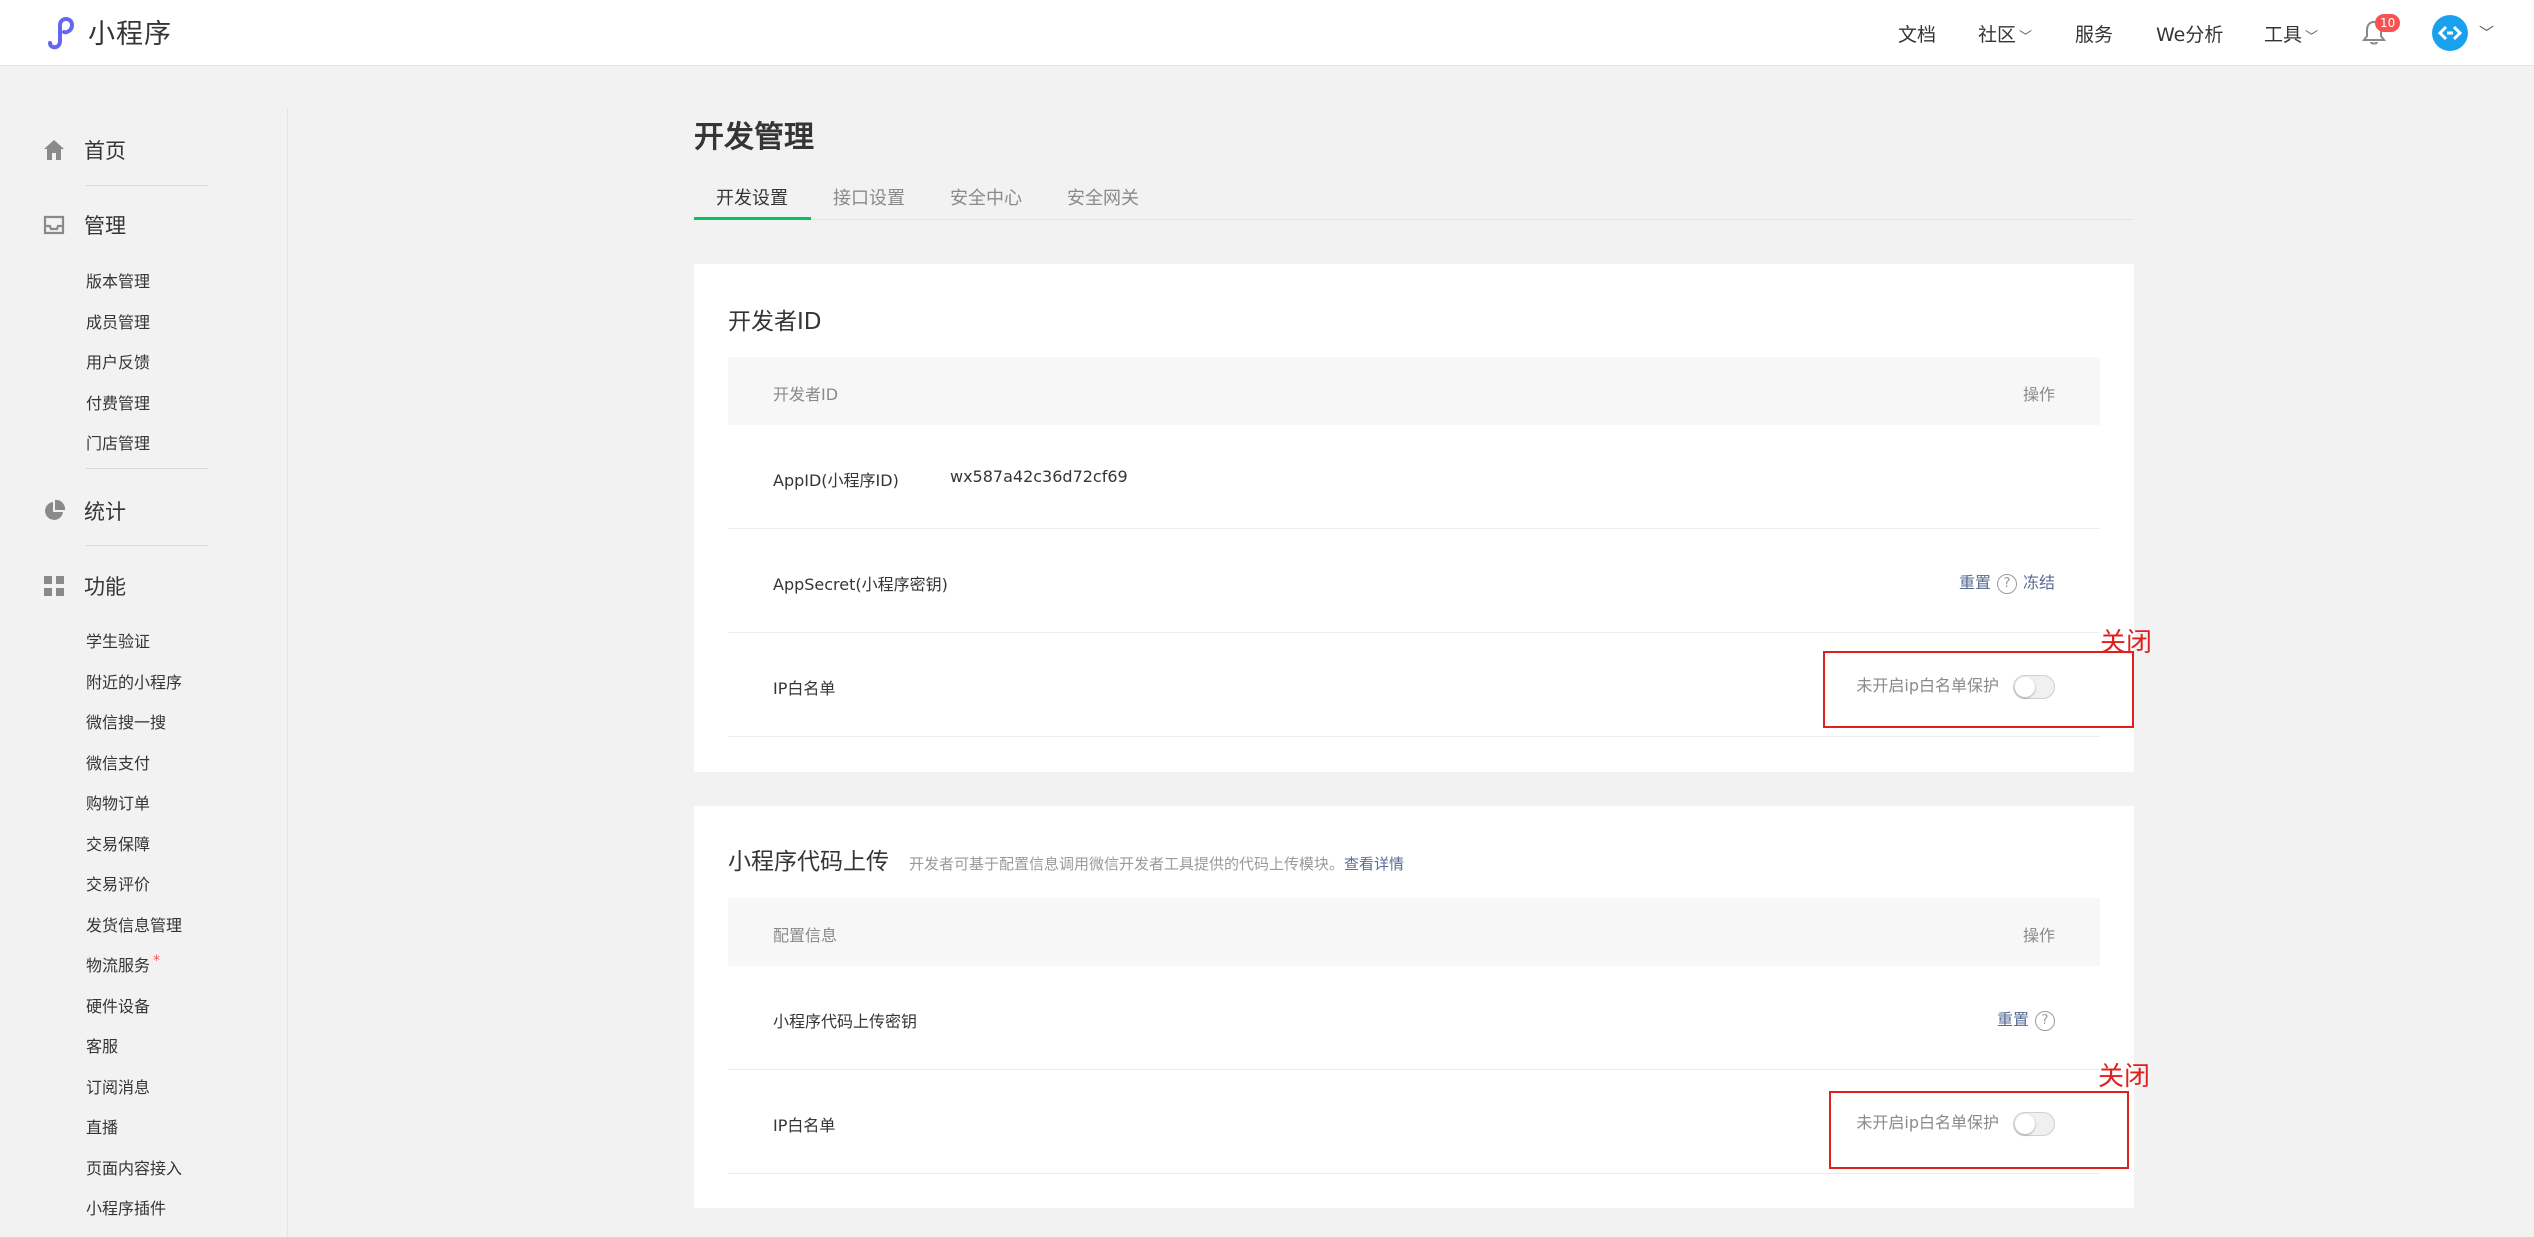  I want to click on tab-api-settings: 接口设置, so click(869, 197).